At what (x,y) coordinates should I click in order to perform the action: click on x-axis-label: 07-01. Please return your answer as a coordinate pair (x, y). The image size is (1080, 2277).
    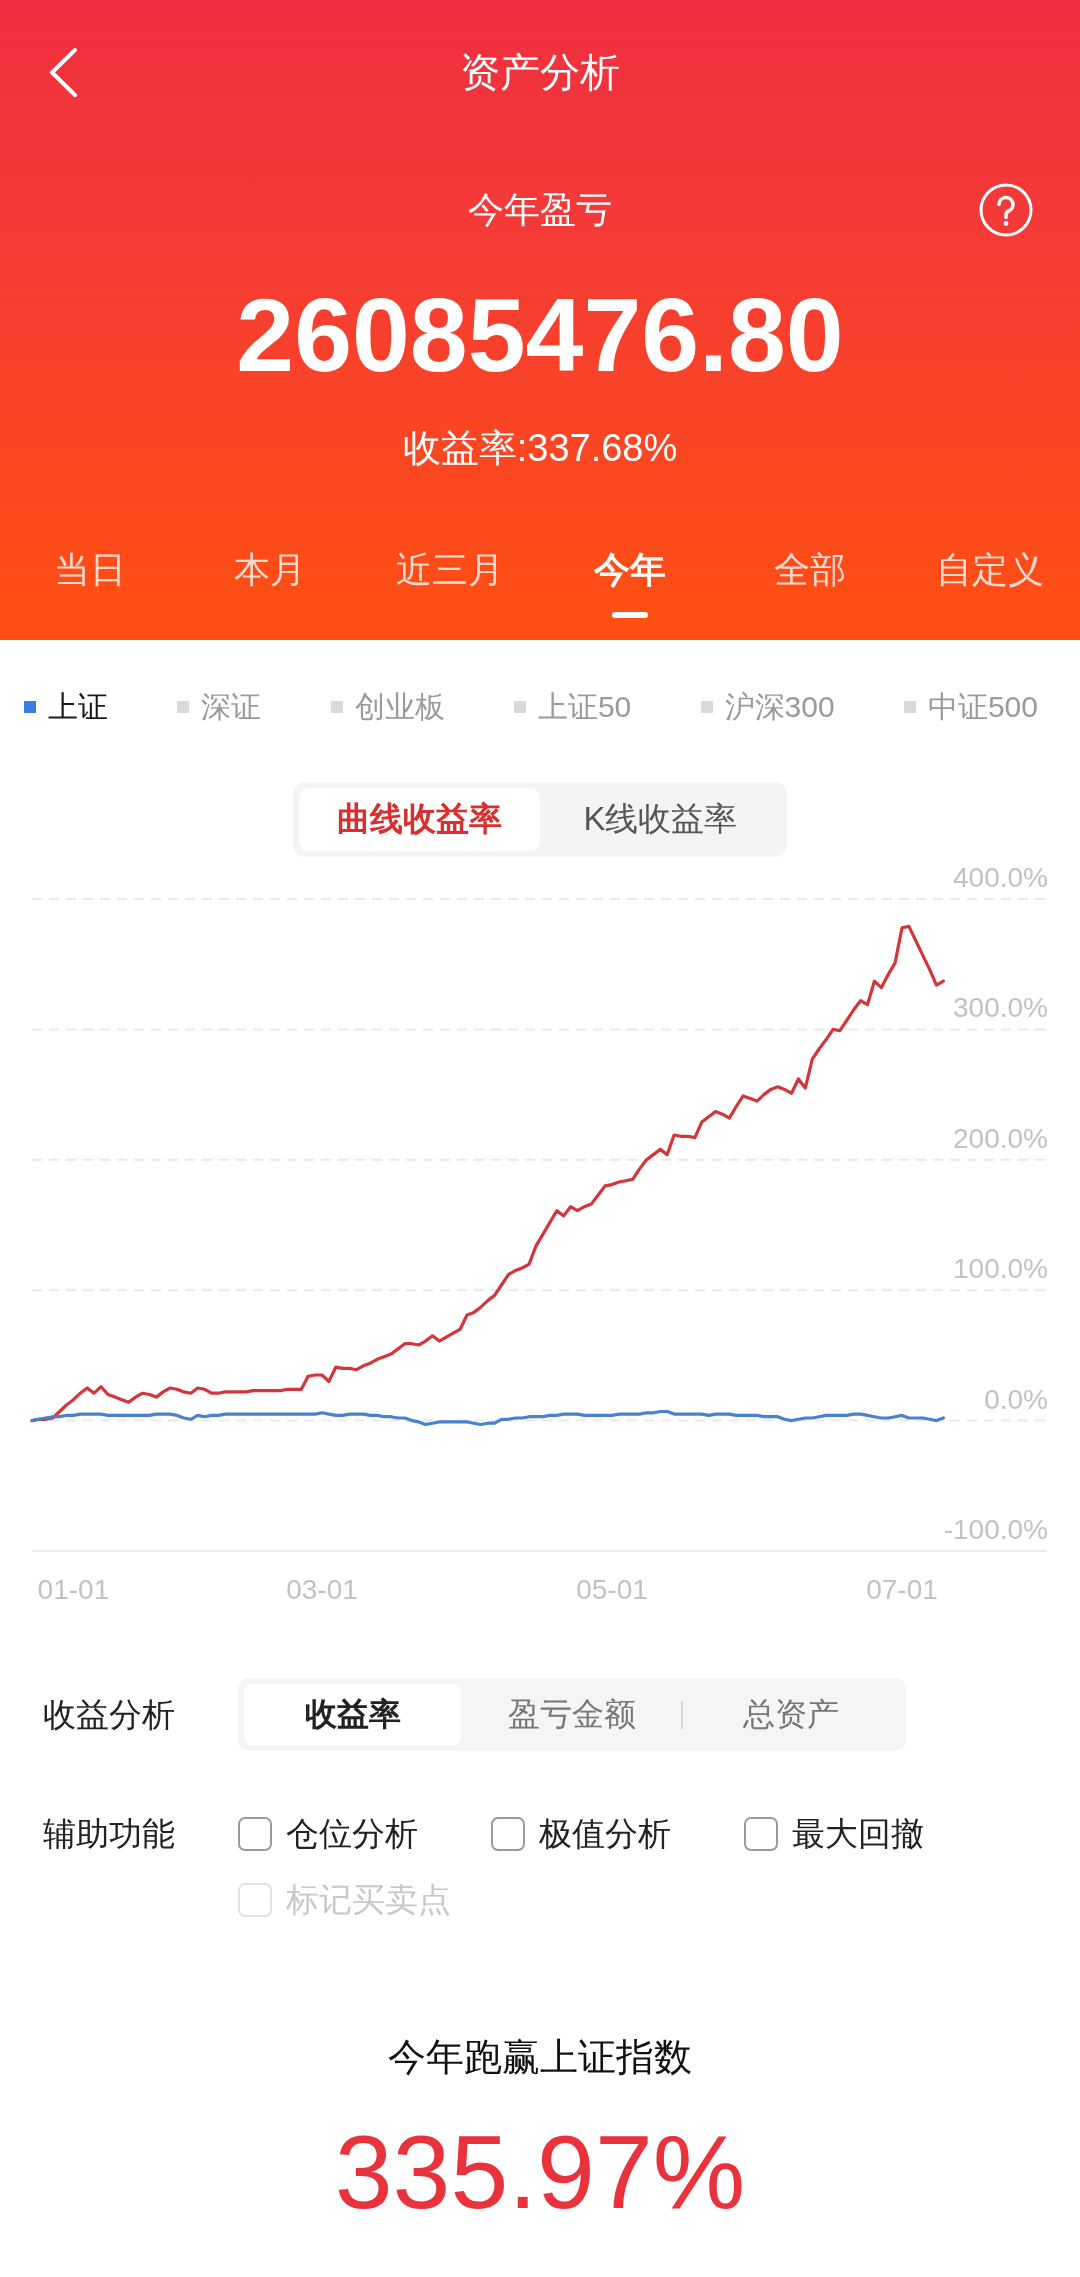
    Looking at the image, I should click on (902, 1589).